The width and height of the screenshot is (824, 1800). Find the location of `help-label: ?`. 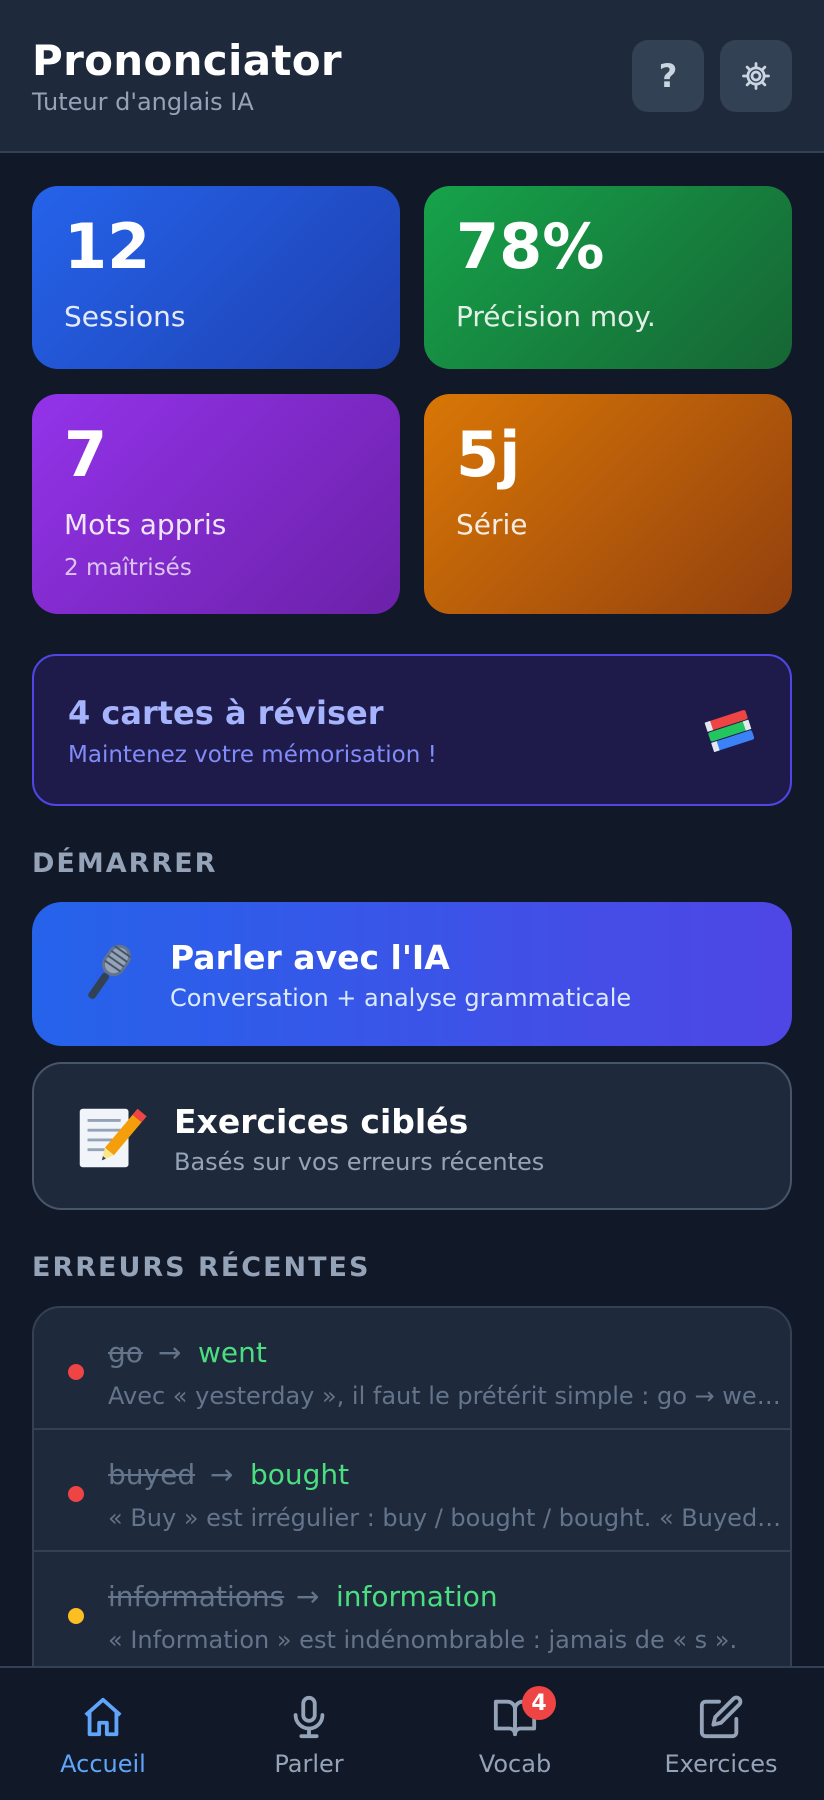

help-label: ? is located at coordinates (668, 76).